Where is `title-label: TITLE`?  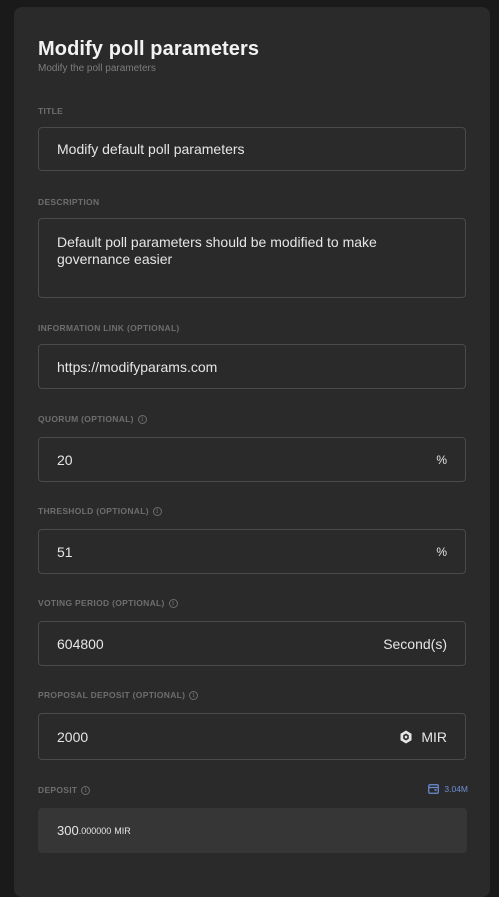 title-label: TITLE is located at coordinates (50, 111).